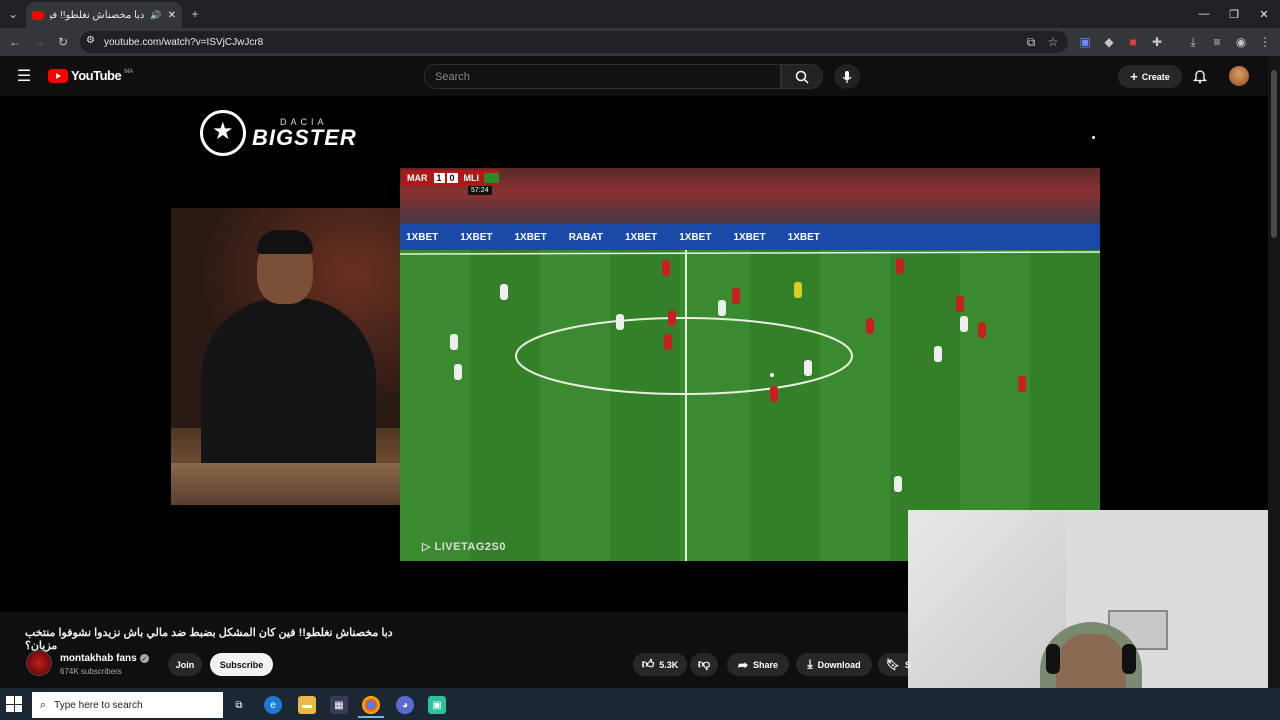 This screenshot has height=720, width=1280. Describe the element at coordinates (417, 178) in the screenshot. I see `home-team: MAR` at that location.